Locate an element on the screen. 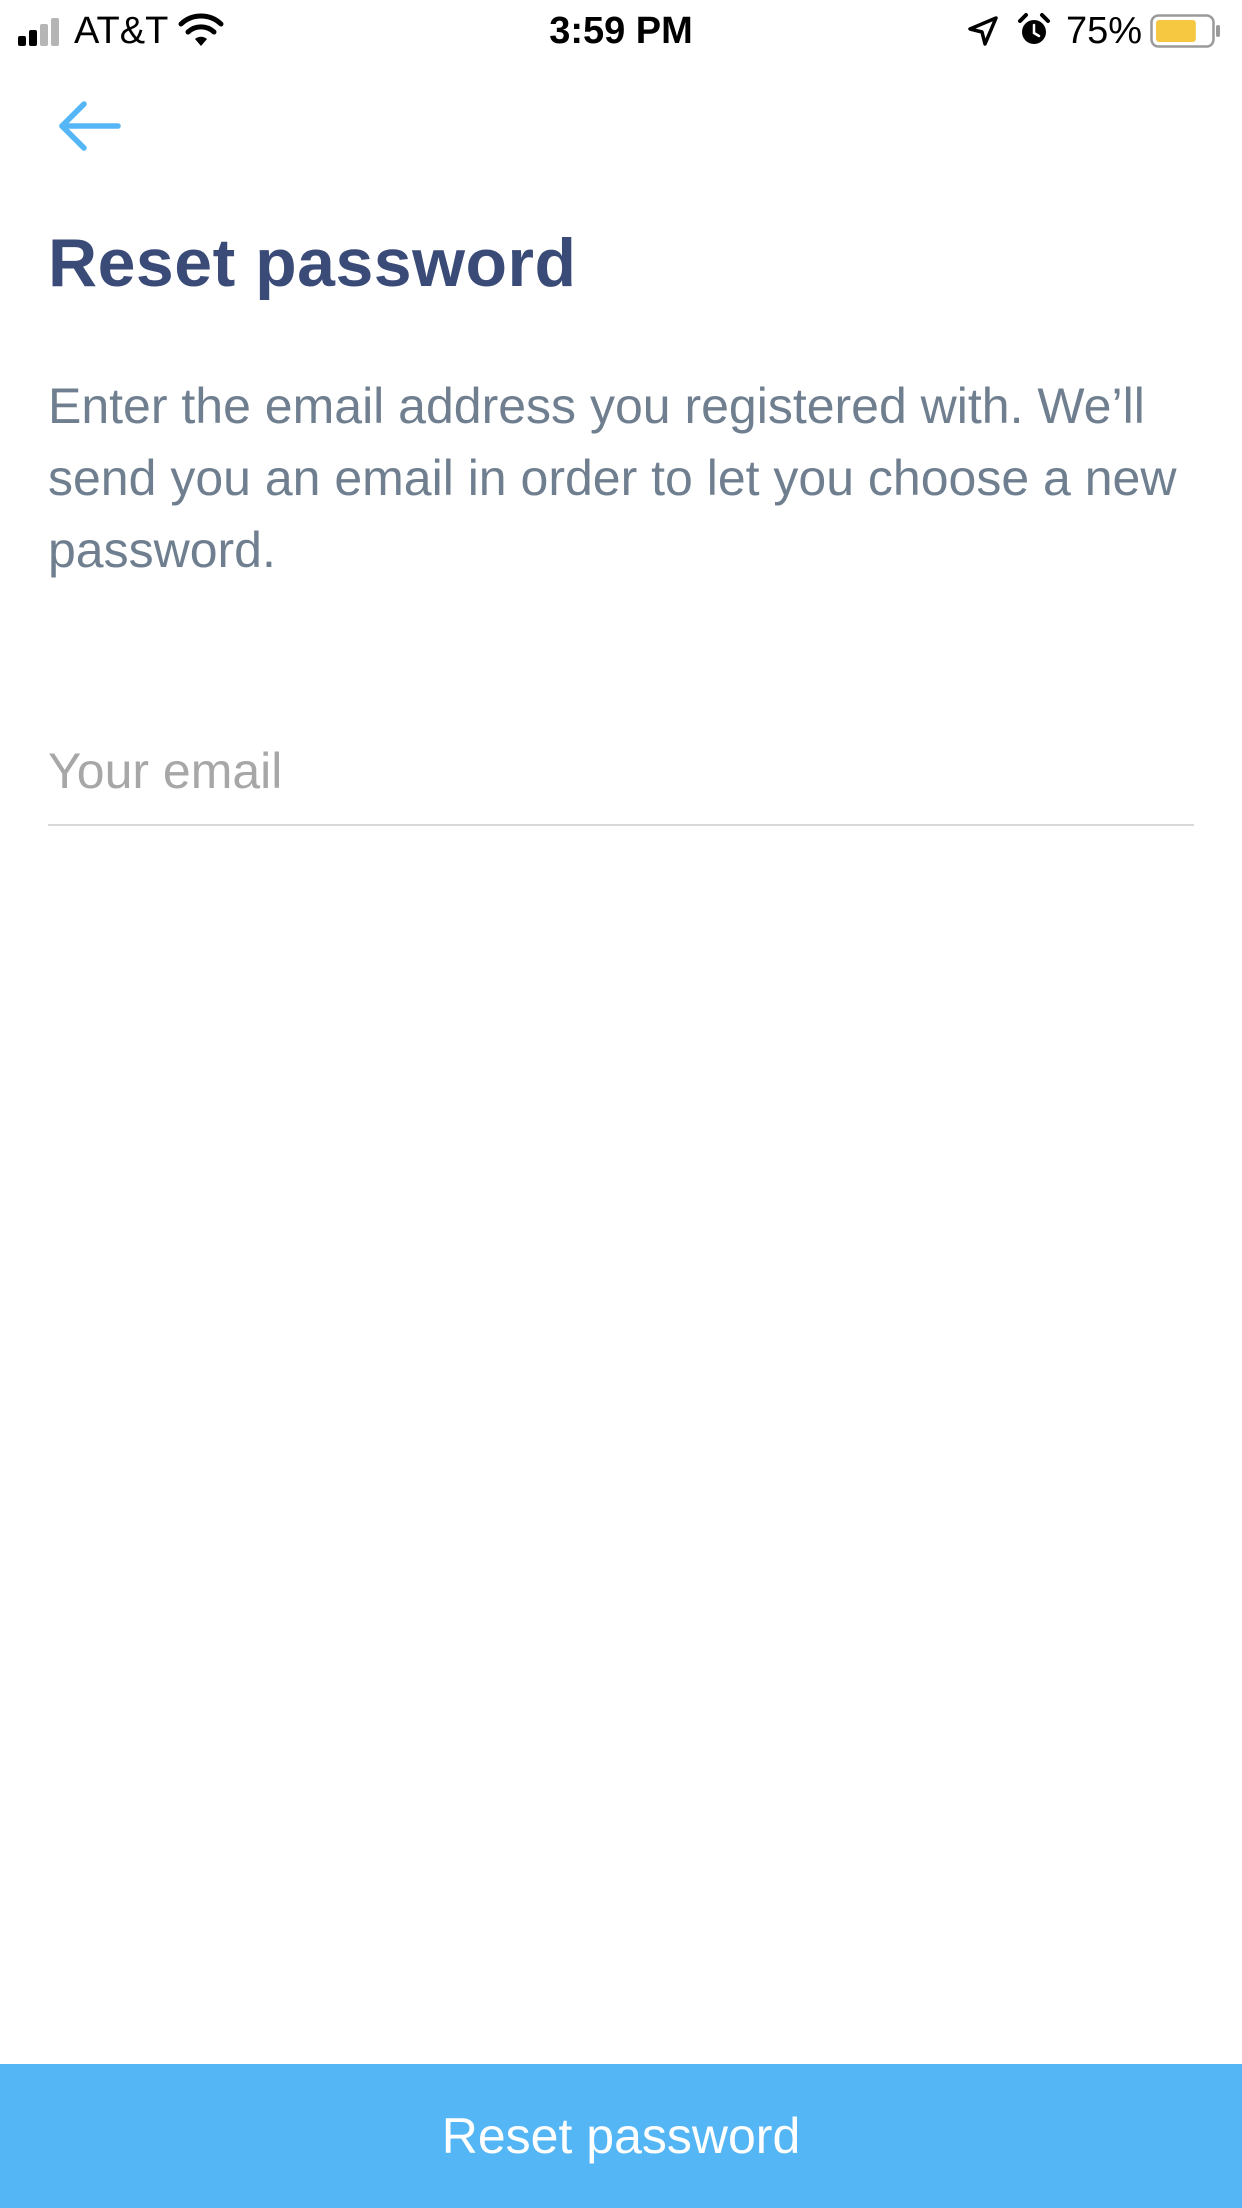 The height and width of the screenshot is (2208, 1242). page-title: Reset password is located at coordinates (312, 263).